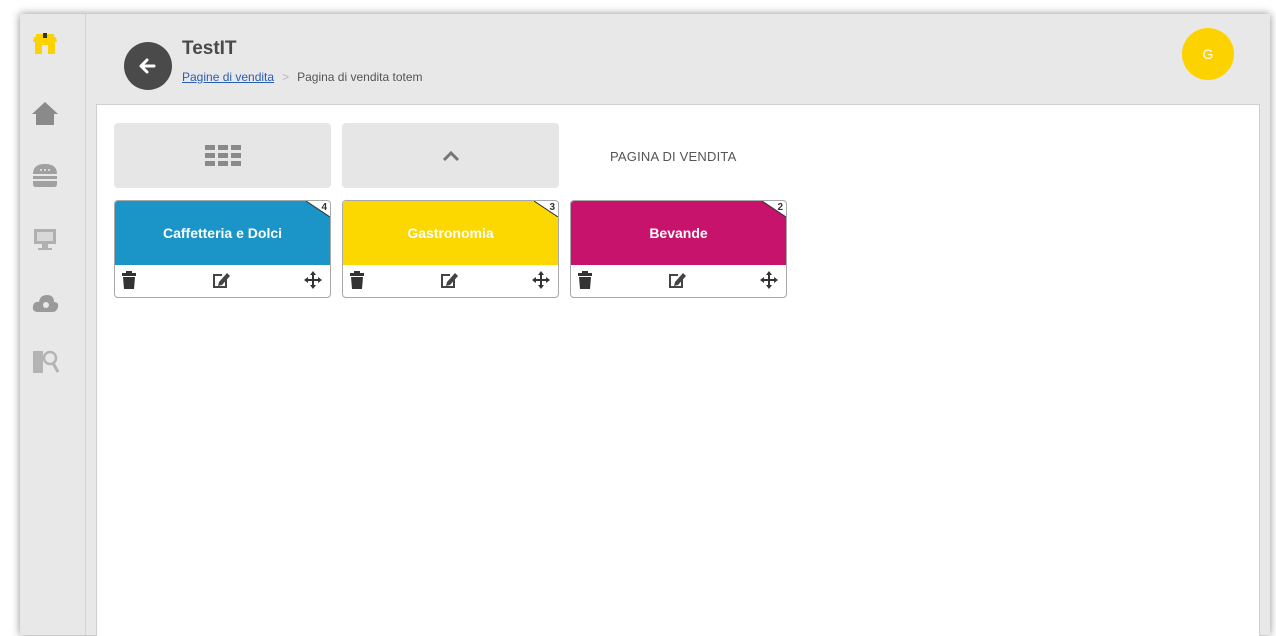 The width and height of the screenshot is (1276, 636). I want to click on tile-gastronomia: Gastronomia 3, so click(450, 249).